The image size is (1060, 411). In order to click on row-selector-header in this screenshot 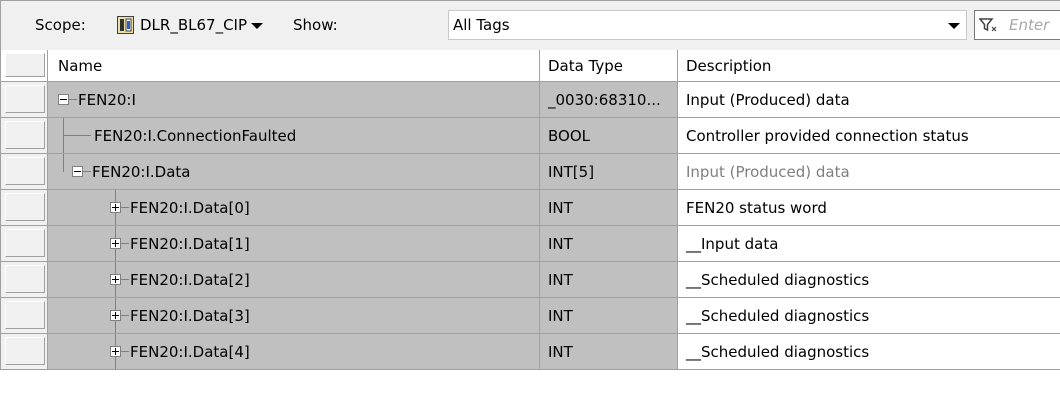, I will do `click(24, 66)`.